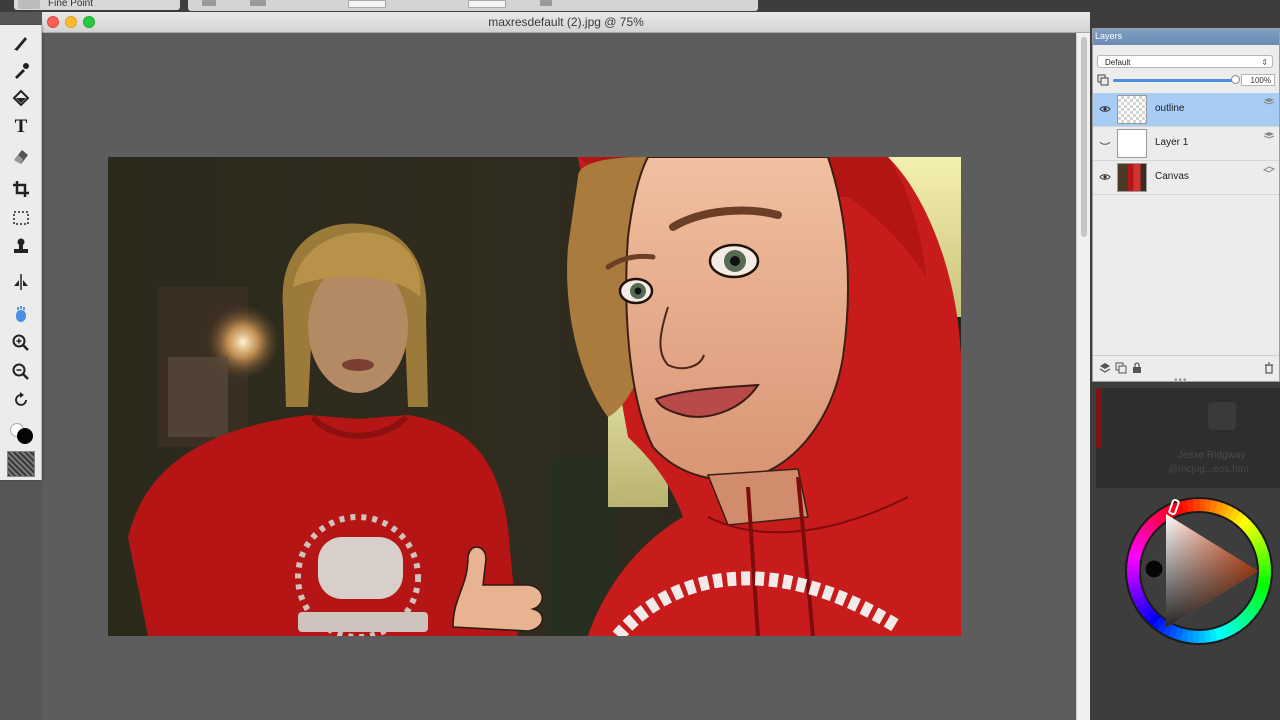 This screenshot has width=1280, height=720. I want to click on composite-method-select: Default ⇕, so click(1185, 61).